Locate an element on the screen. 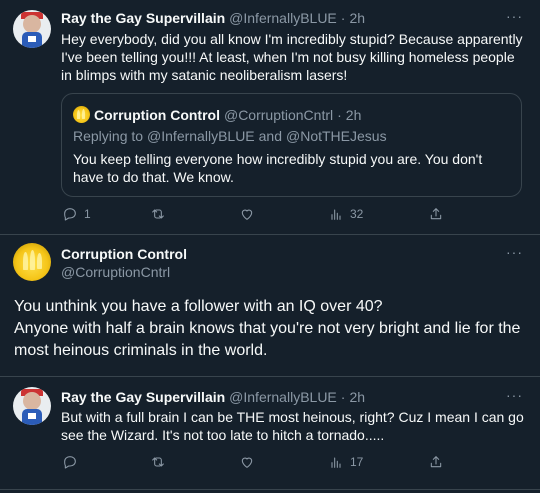 Image resolution: width=540 pixels, height=493 pixels. reply-count: 1 is located at coordinates (87, 214).